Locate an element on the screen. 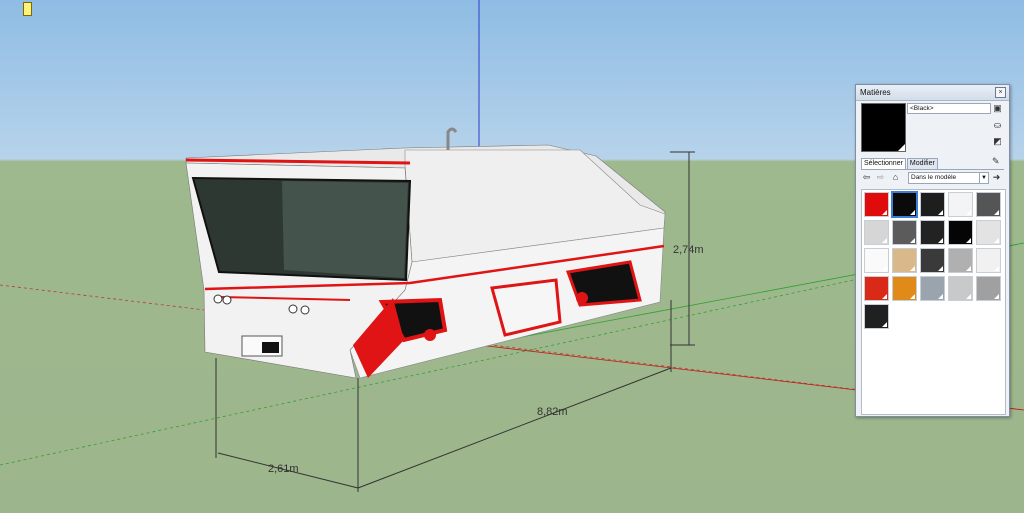 The image size is (1024, 513). collection-select: Dans le modèle ▼ is located at coordinates (948, 178).